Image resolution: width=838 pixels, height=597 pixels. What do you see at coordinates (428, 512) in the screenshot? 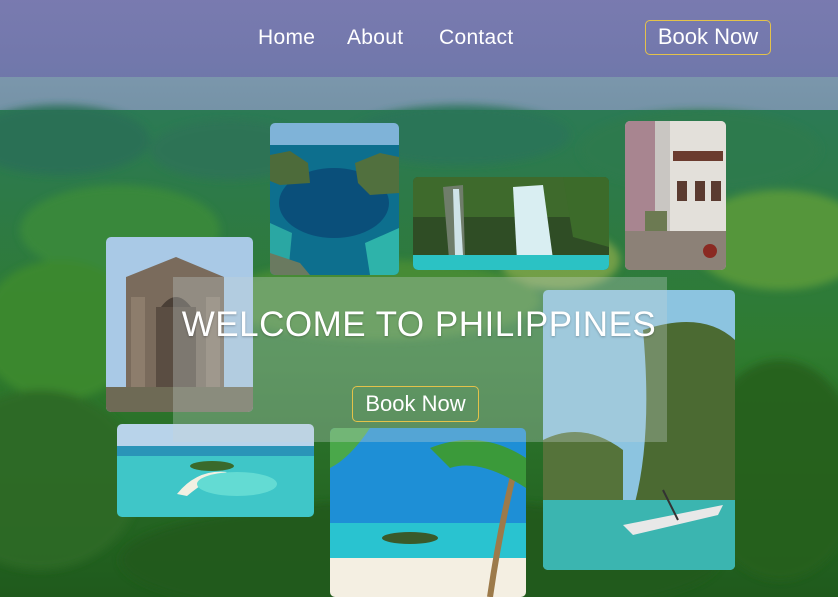
I see `photo-palm-beach` at bounding box center [428, 512].